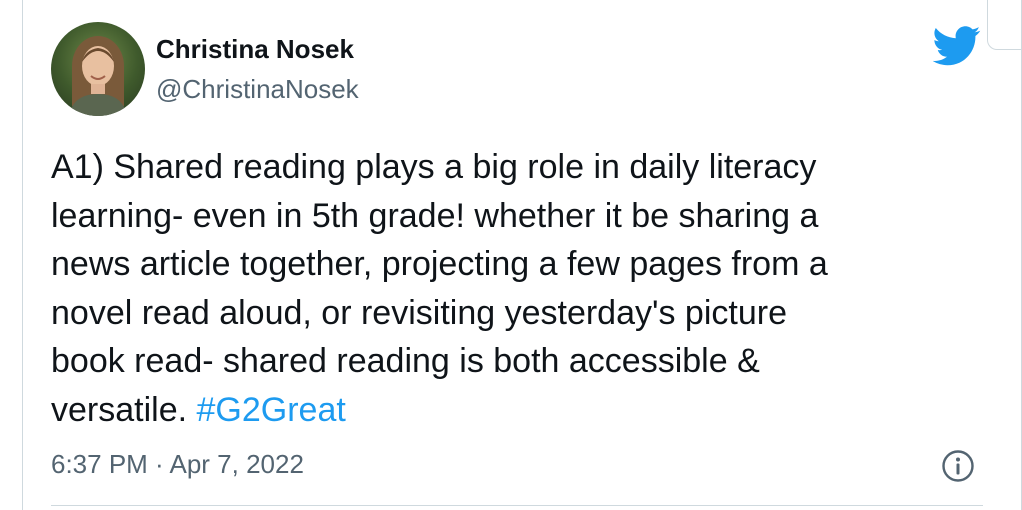 The width and height of the screenshot is (1022, 510). I want to click on avatar, so click(98, 69).